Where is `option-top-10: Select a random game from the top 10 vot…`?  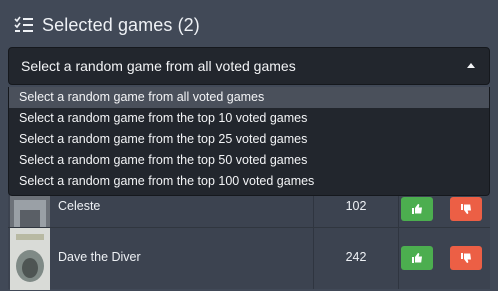 option-top-10: Select a random game from the top 10 vot… is located at coordinates (249, 118).